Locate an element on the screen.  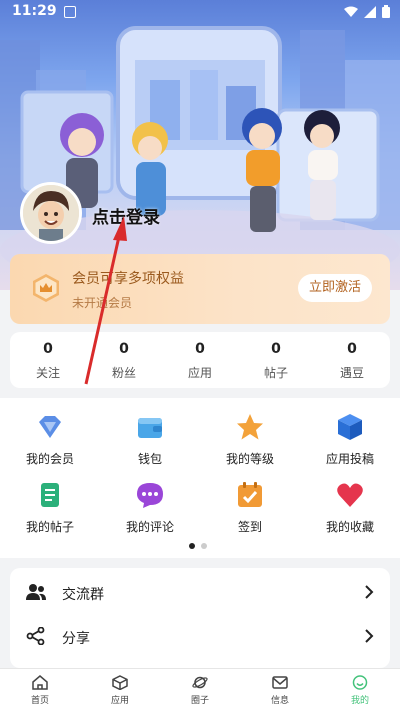
tab-apps: 应用 is located at coordinates (120, 690).